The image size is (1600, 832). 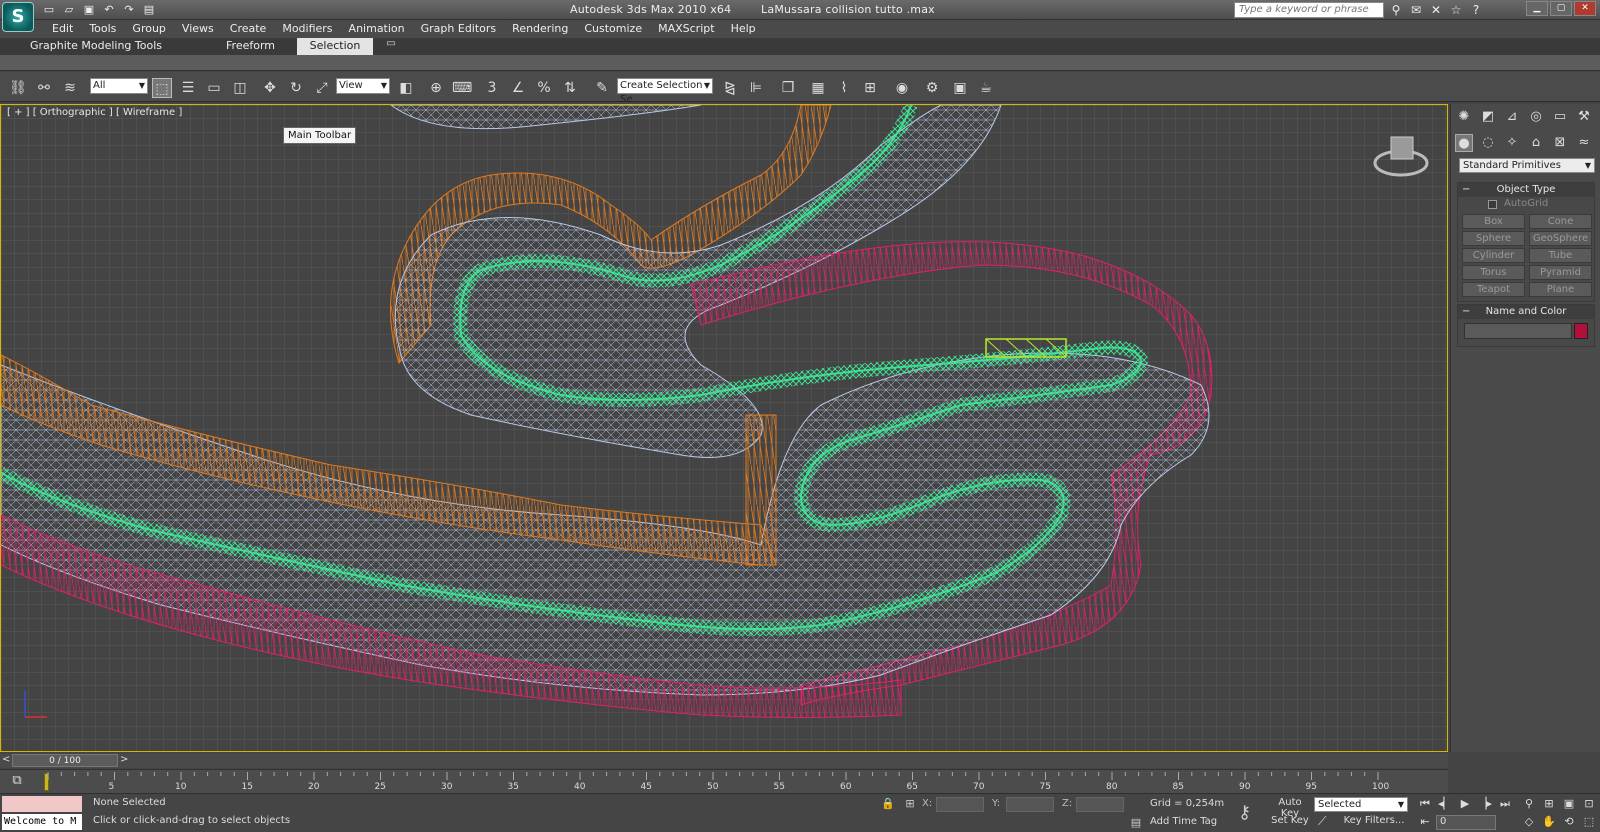 What do you see at coordinates (1322, 821) in the screenshot?
I see `set-key-tangent-icon: ⟋` at bounding box center [1322, 821].